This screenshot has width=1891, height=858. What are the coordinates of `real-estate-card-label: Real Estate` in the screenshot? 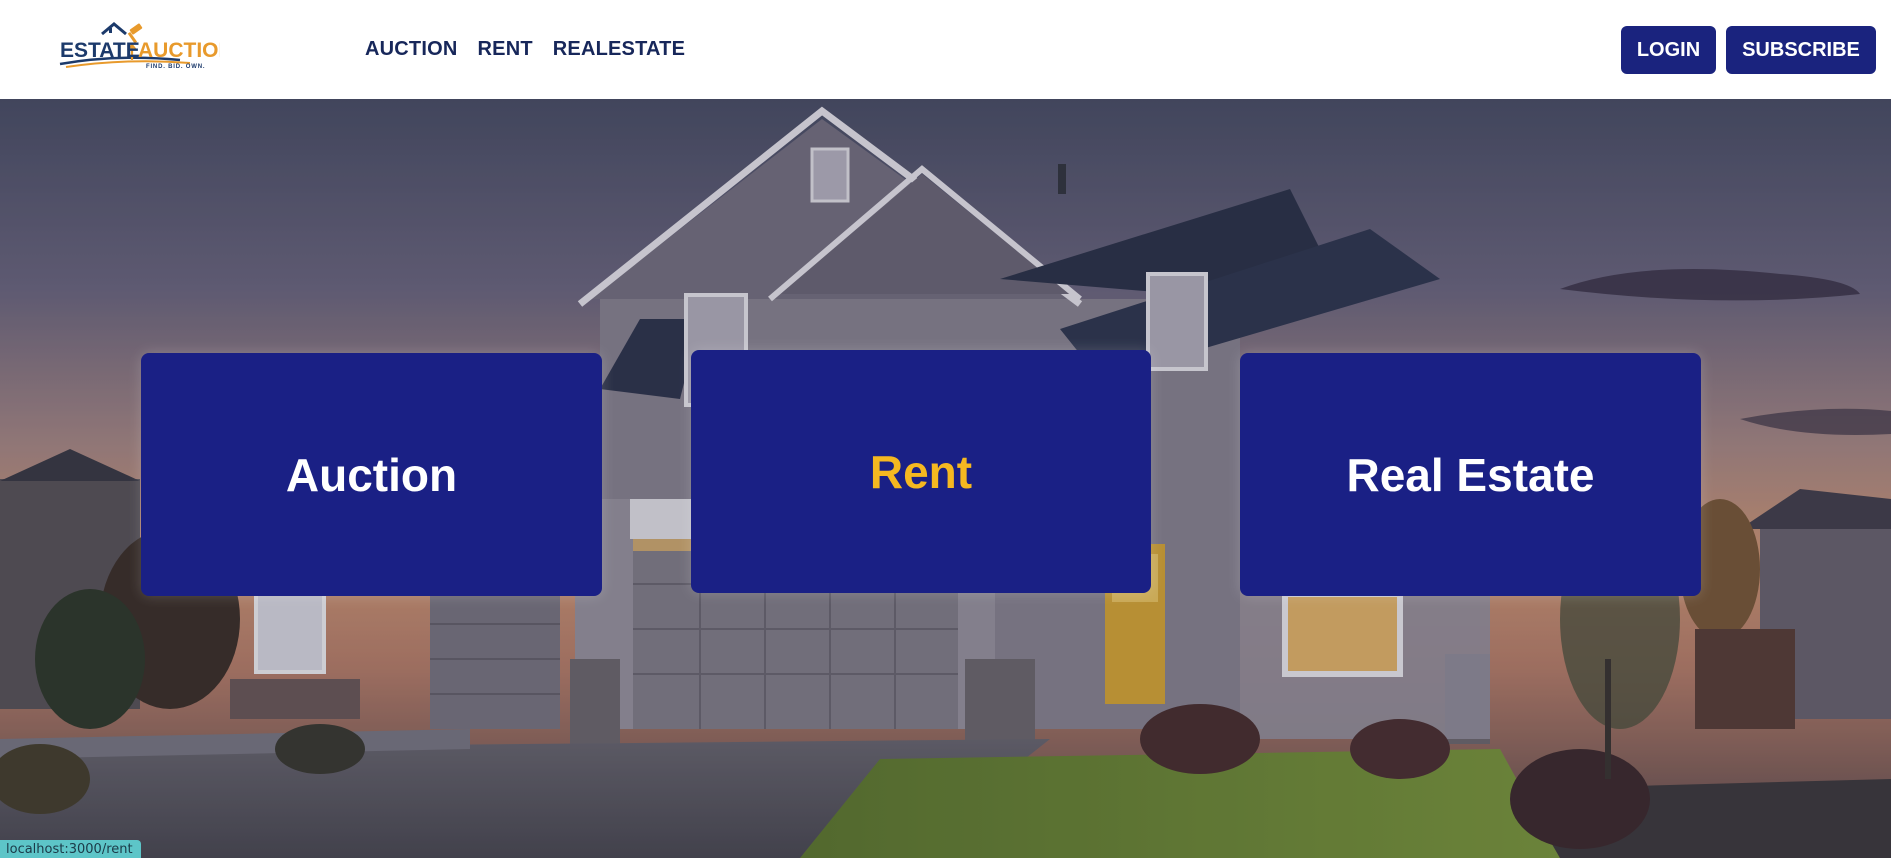 It's located at (1470, 474).